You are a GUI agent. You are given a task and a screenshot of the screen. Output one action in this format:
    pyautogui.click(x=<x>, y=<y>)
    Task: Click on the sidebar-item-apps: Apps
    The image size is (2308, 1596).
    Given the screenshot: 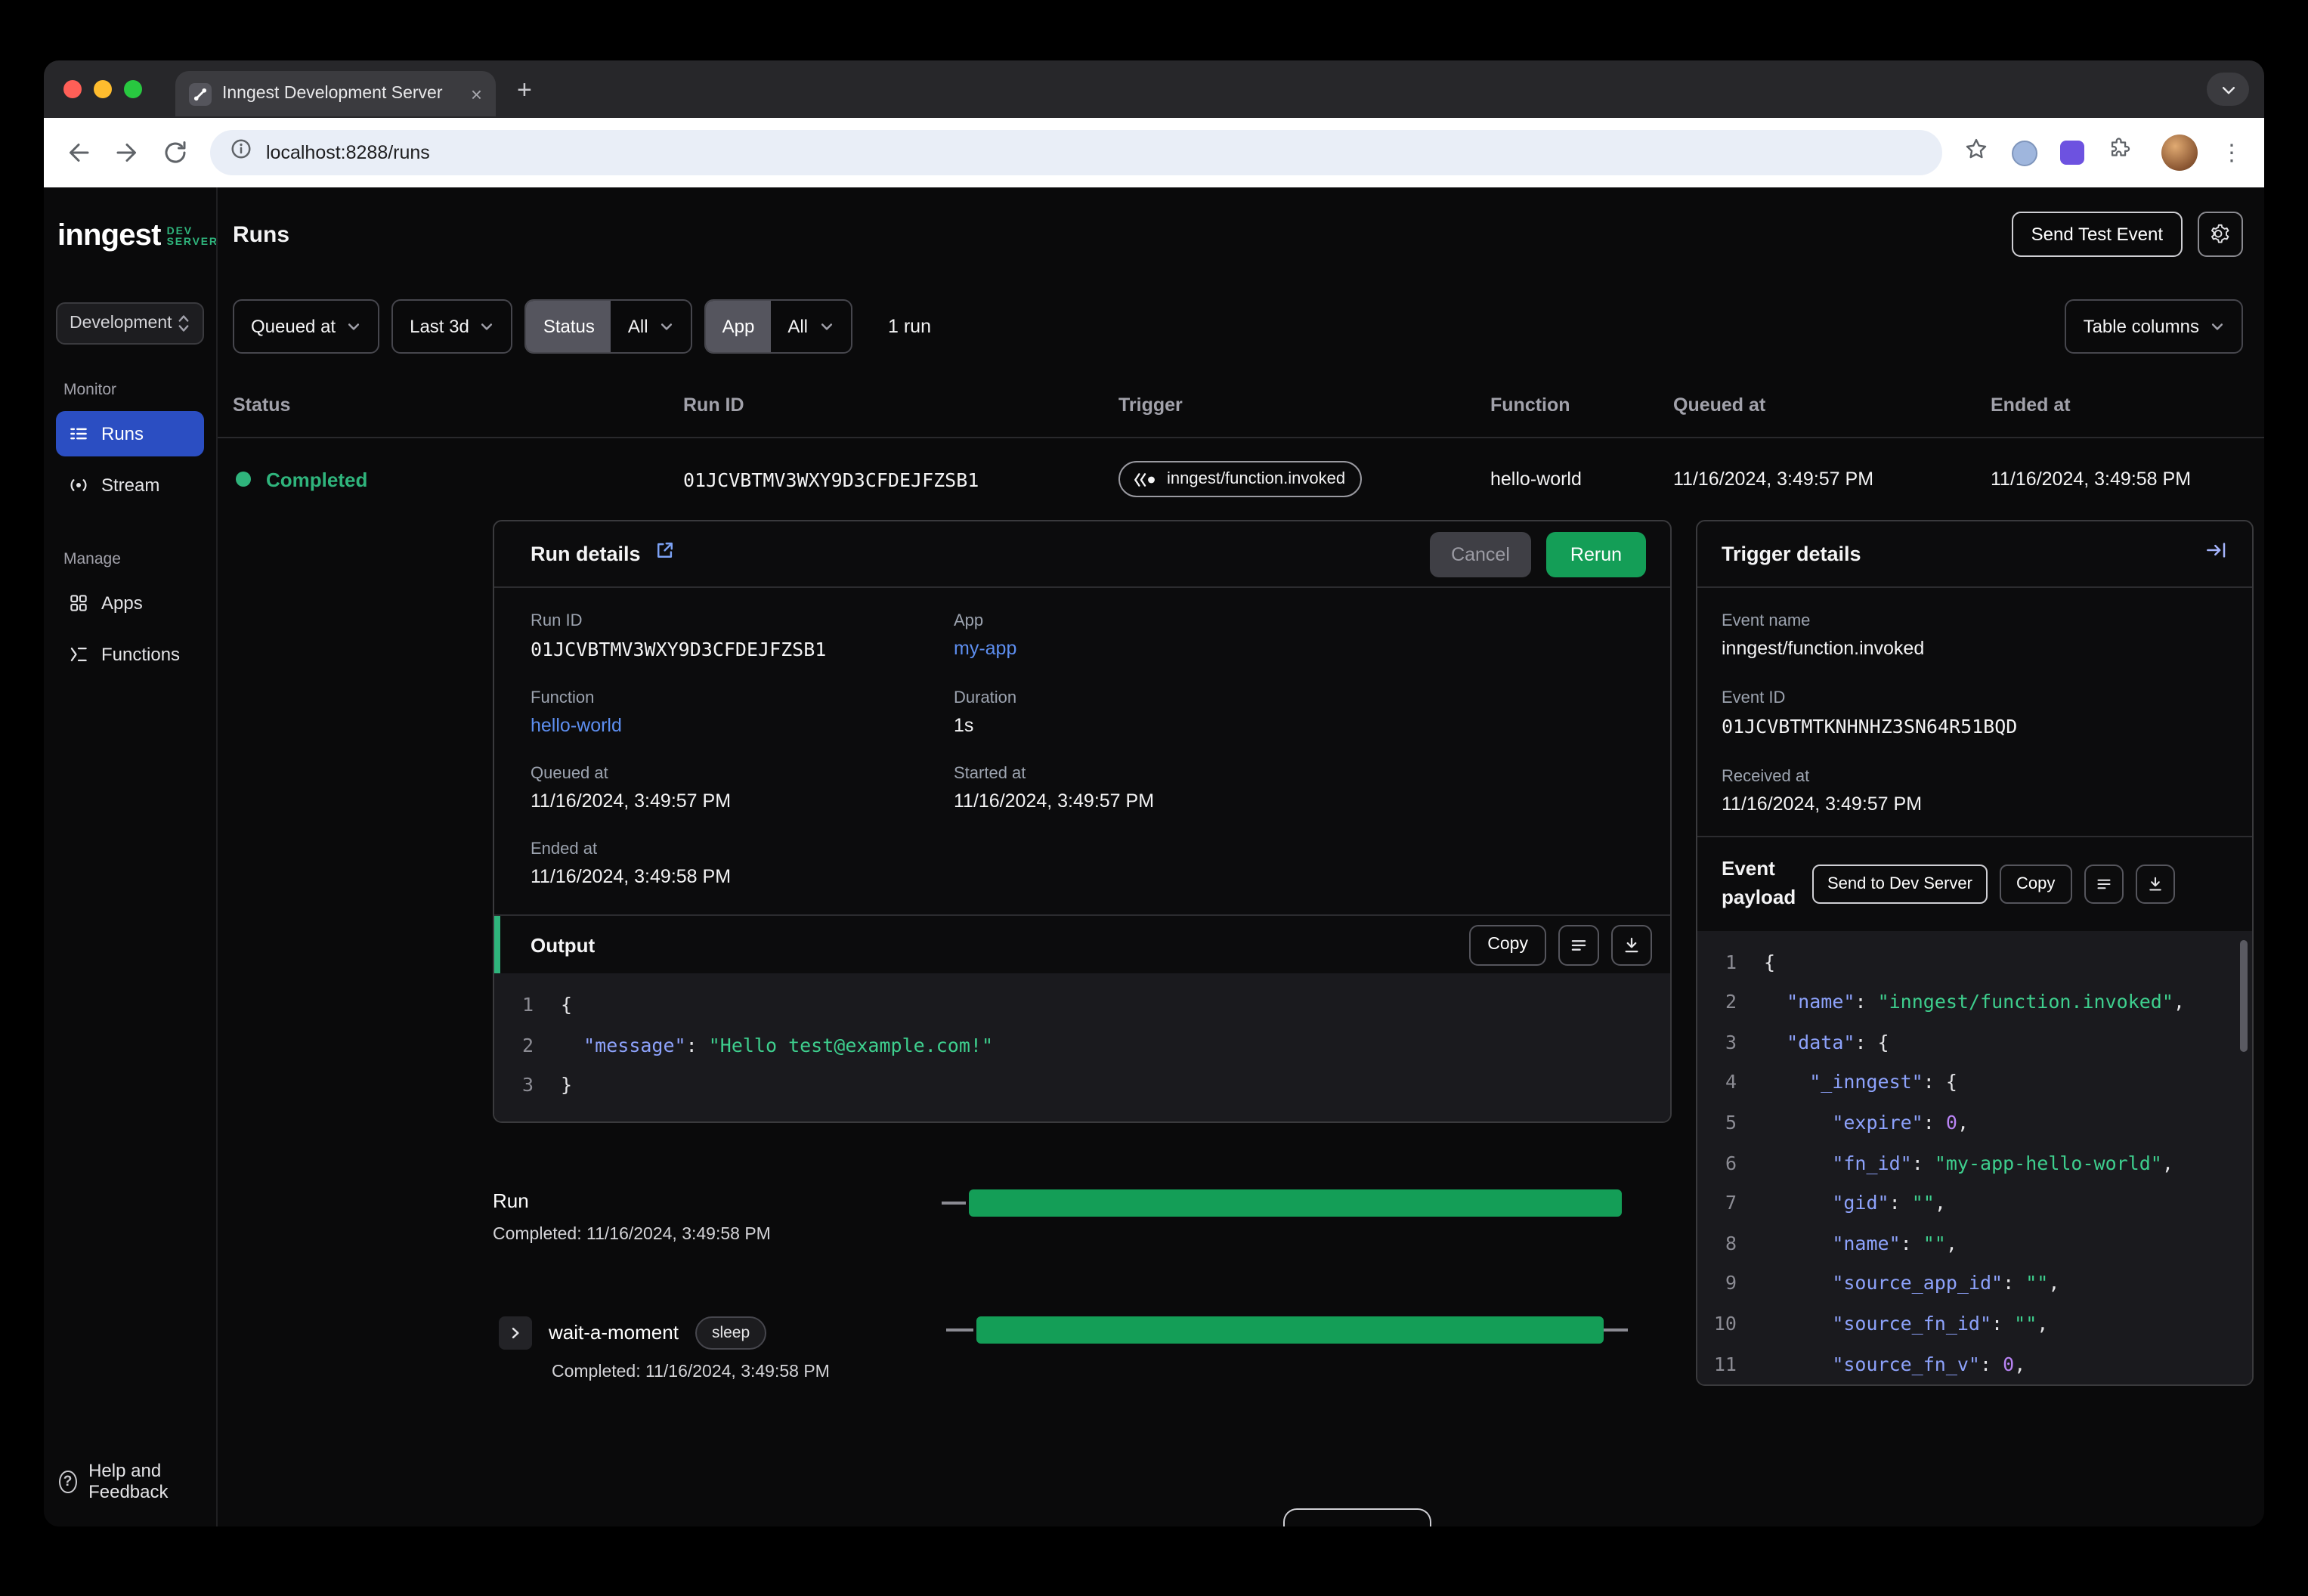 What is the action you would take?
    pyautogui.click(x=130, y=603)
    